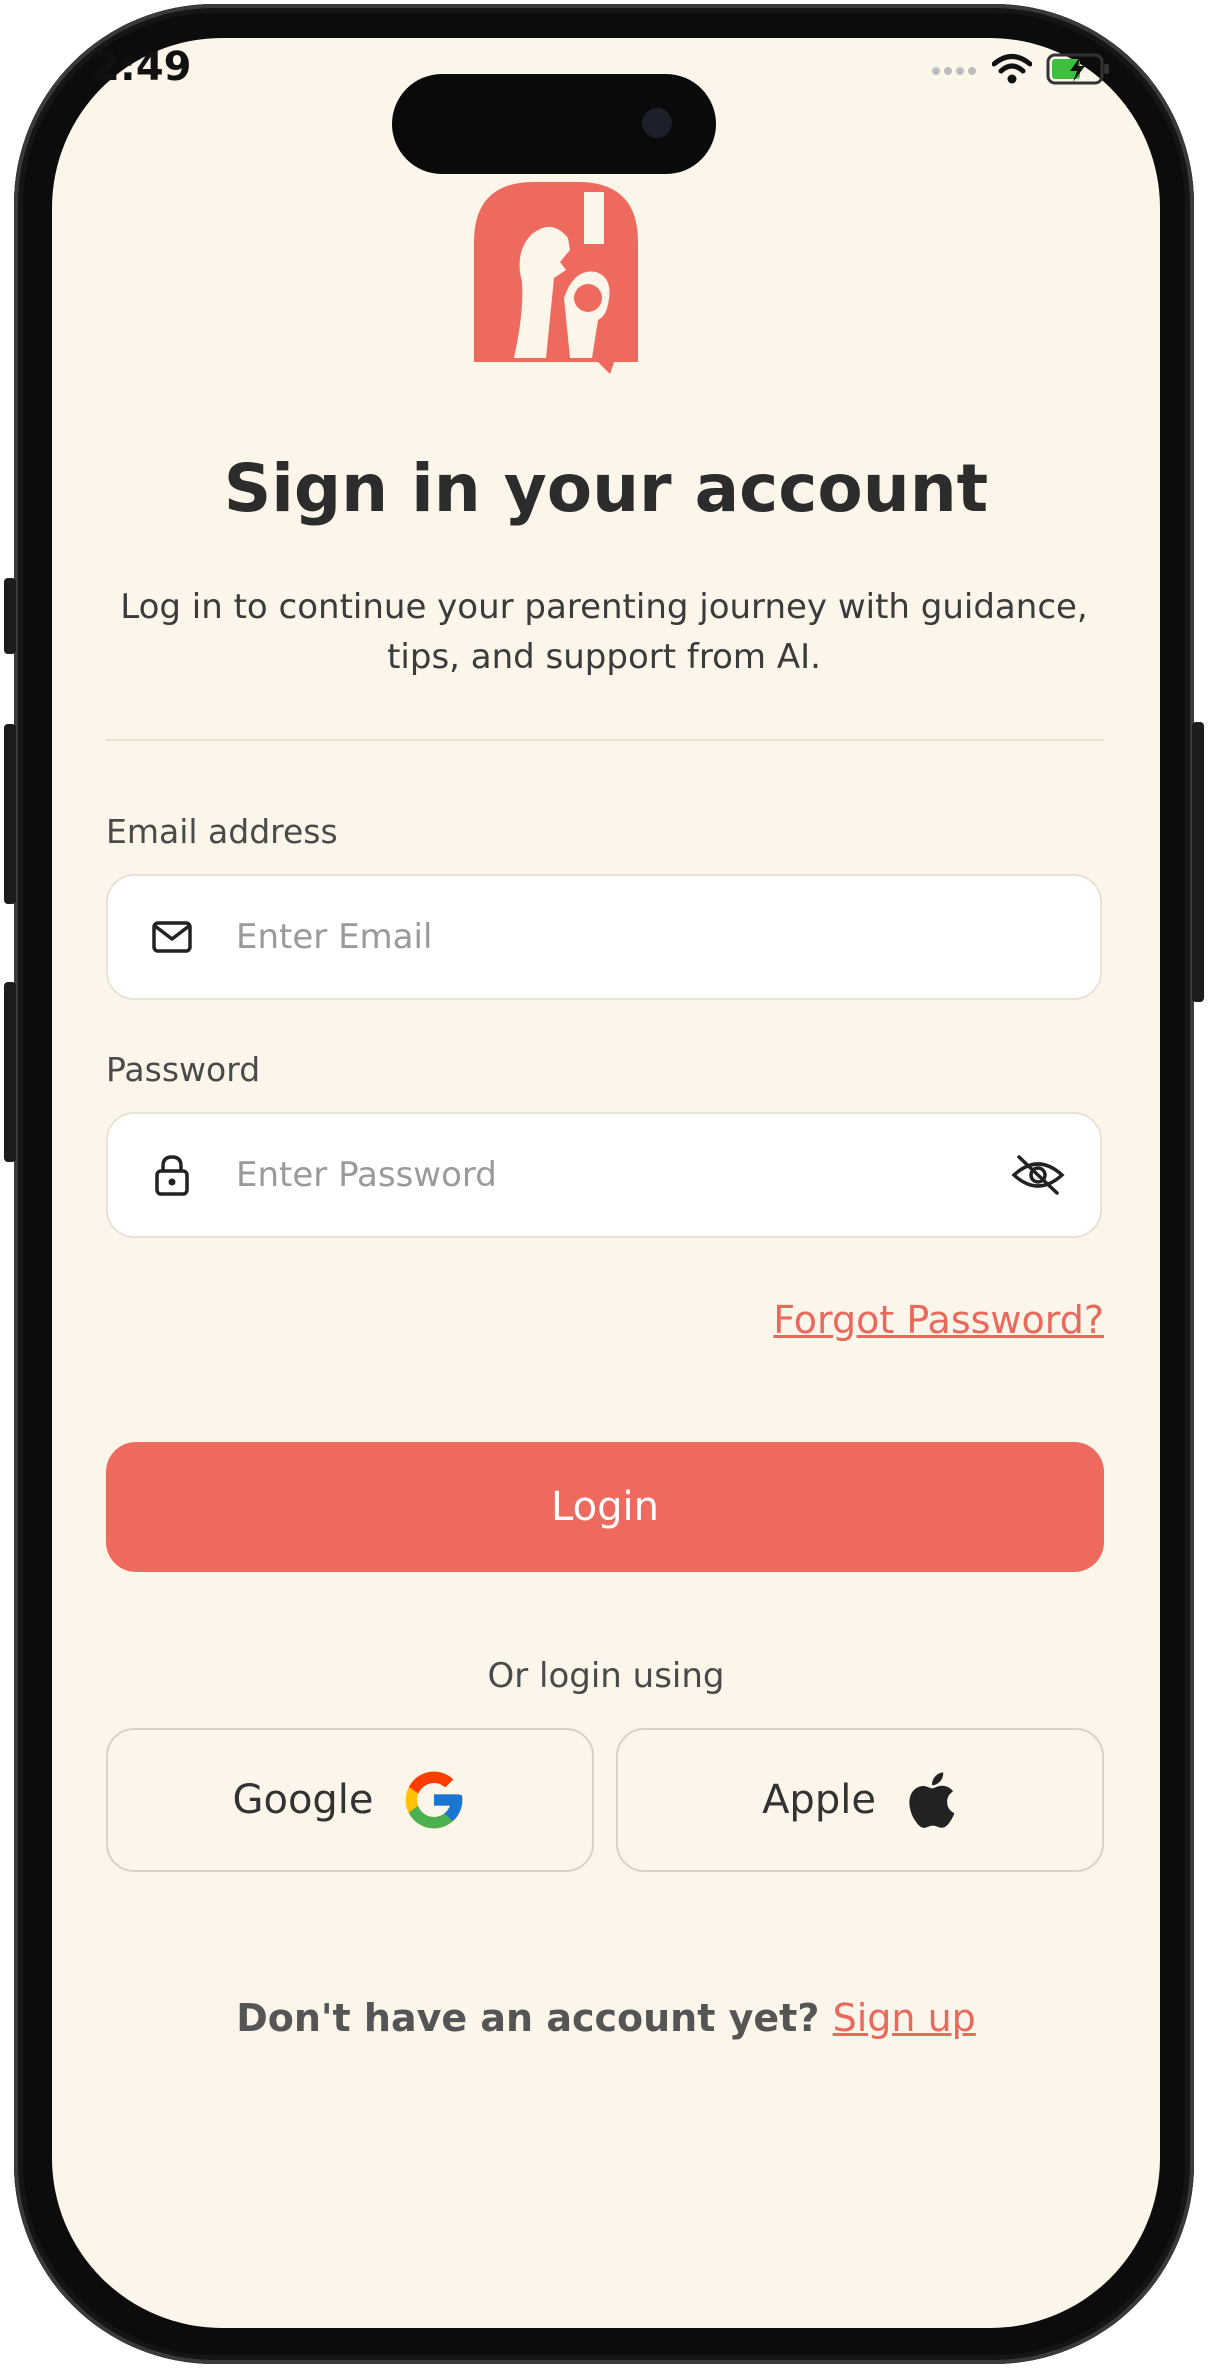  I want to click on signup-prompt-text: Don't have an account yet?, so click(528, 2018).